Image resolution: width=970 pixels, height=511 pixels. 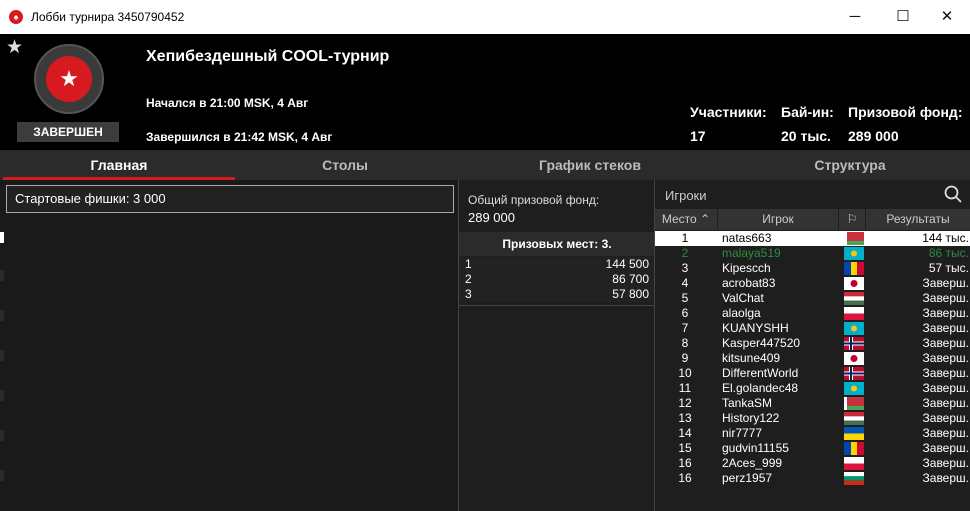 What do you see at coordinates (685, 463) in the screenshot?
I see `player-place: 16` at bounding box center [685, 463].